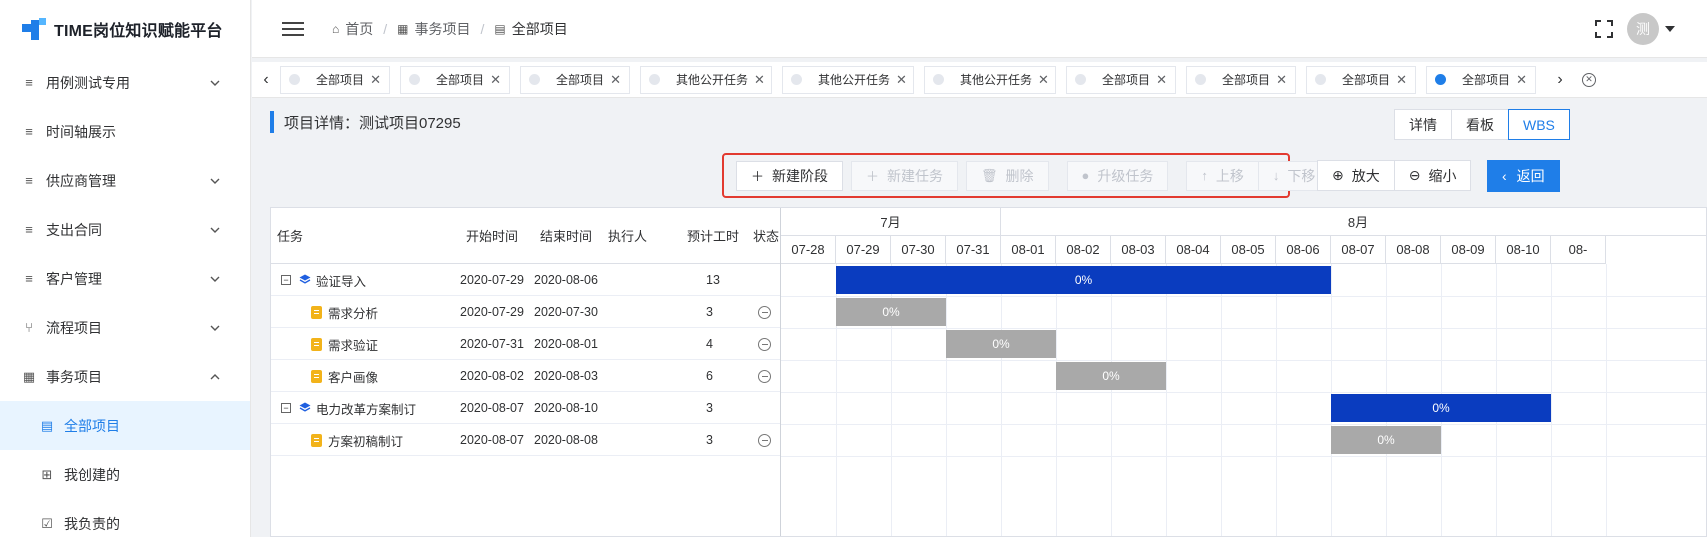 Image resolution: width=1707 pixels, height=537 pixels. What do you see at coordinates (305, 279) in the screenshot?
I see `layers-icon` at bounding box center [305, 279].